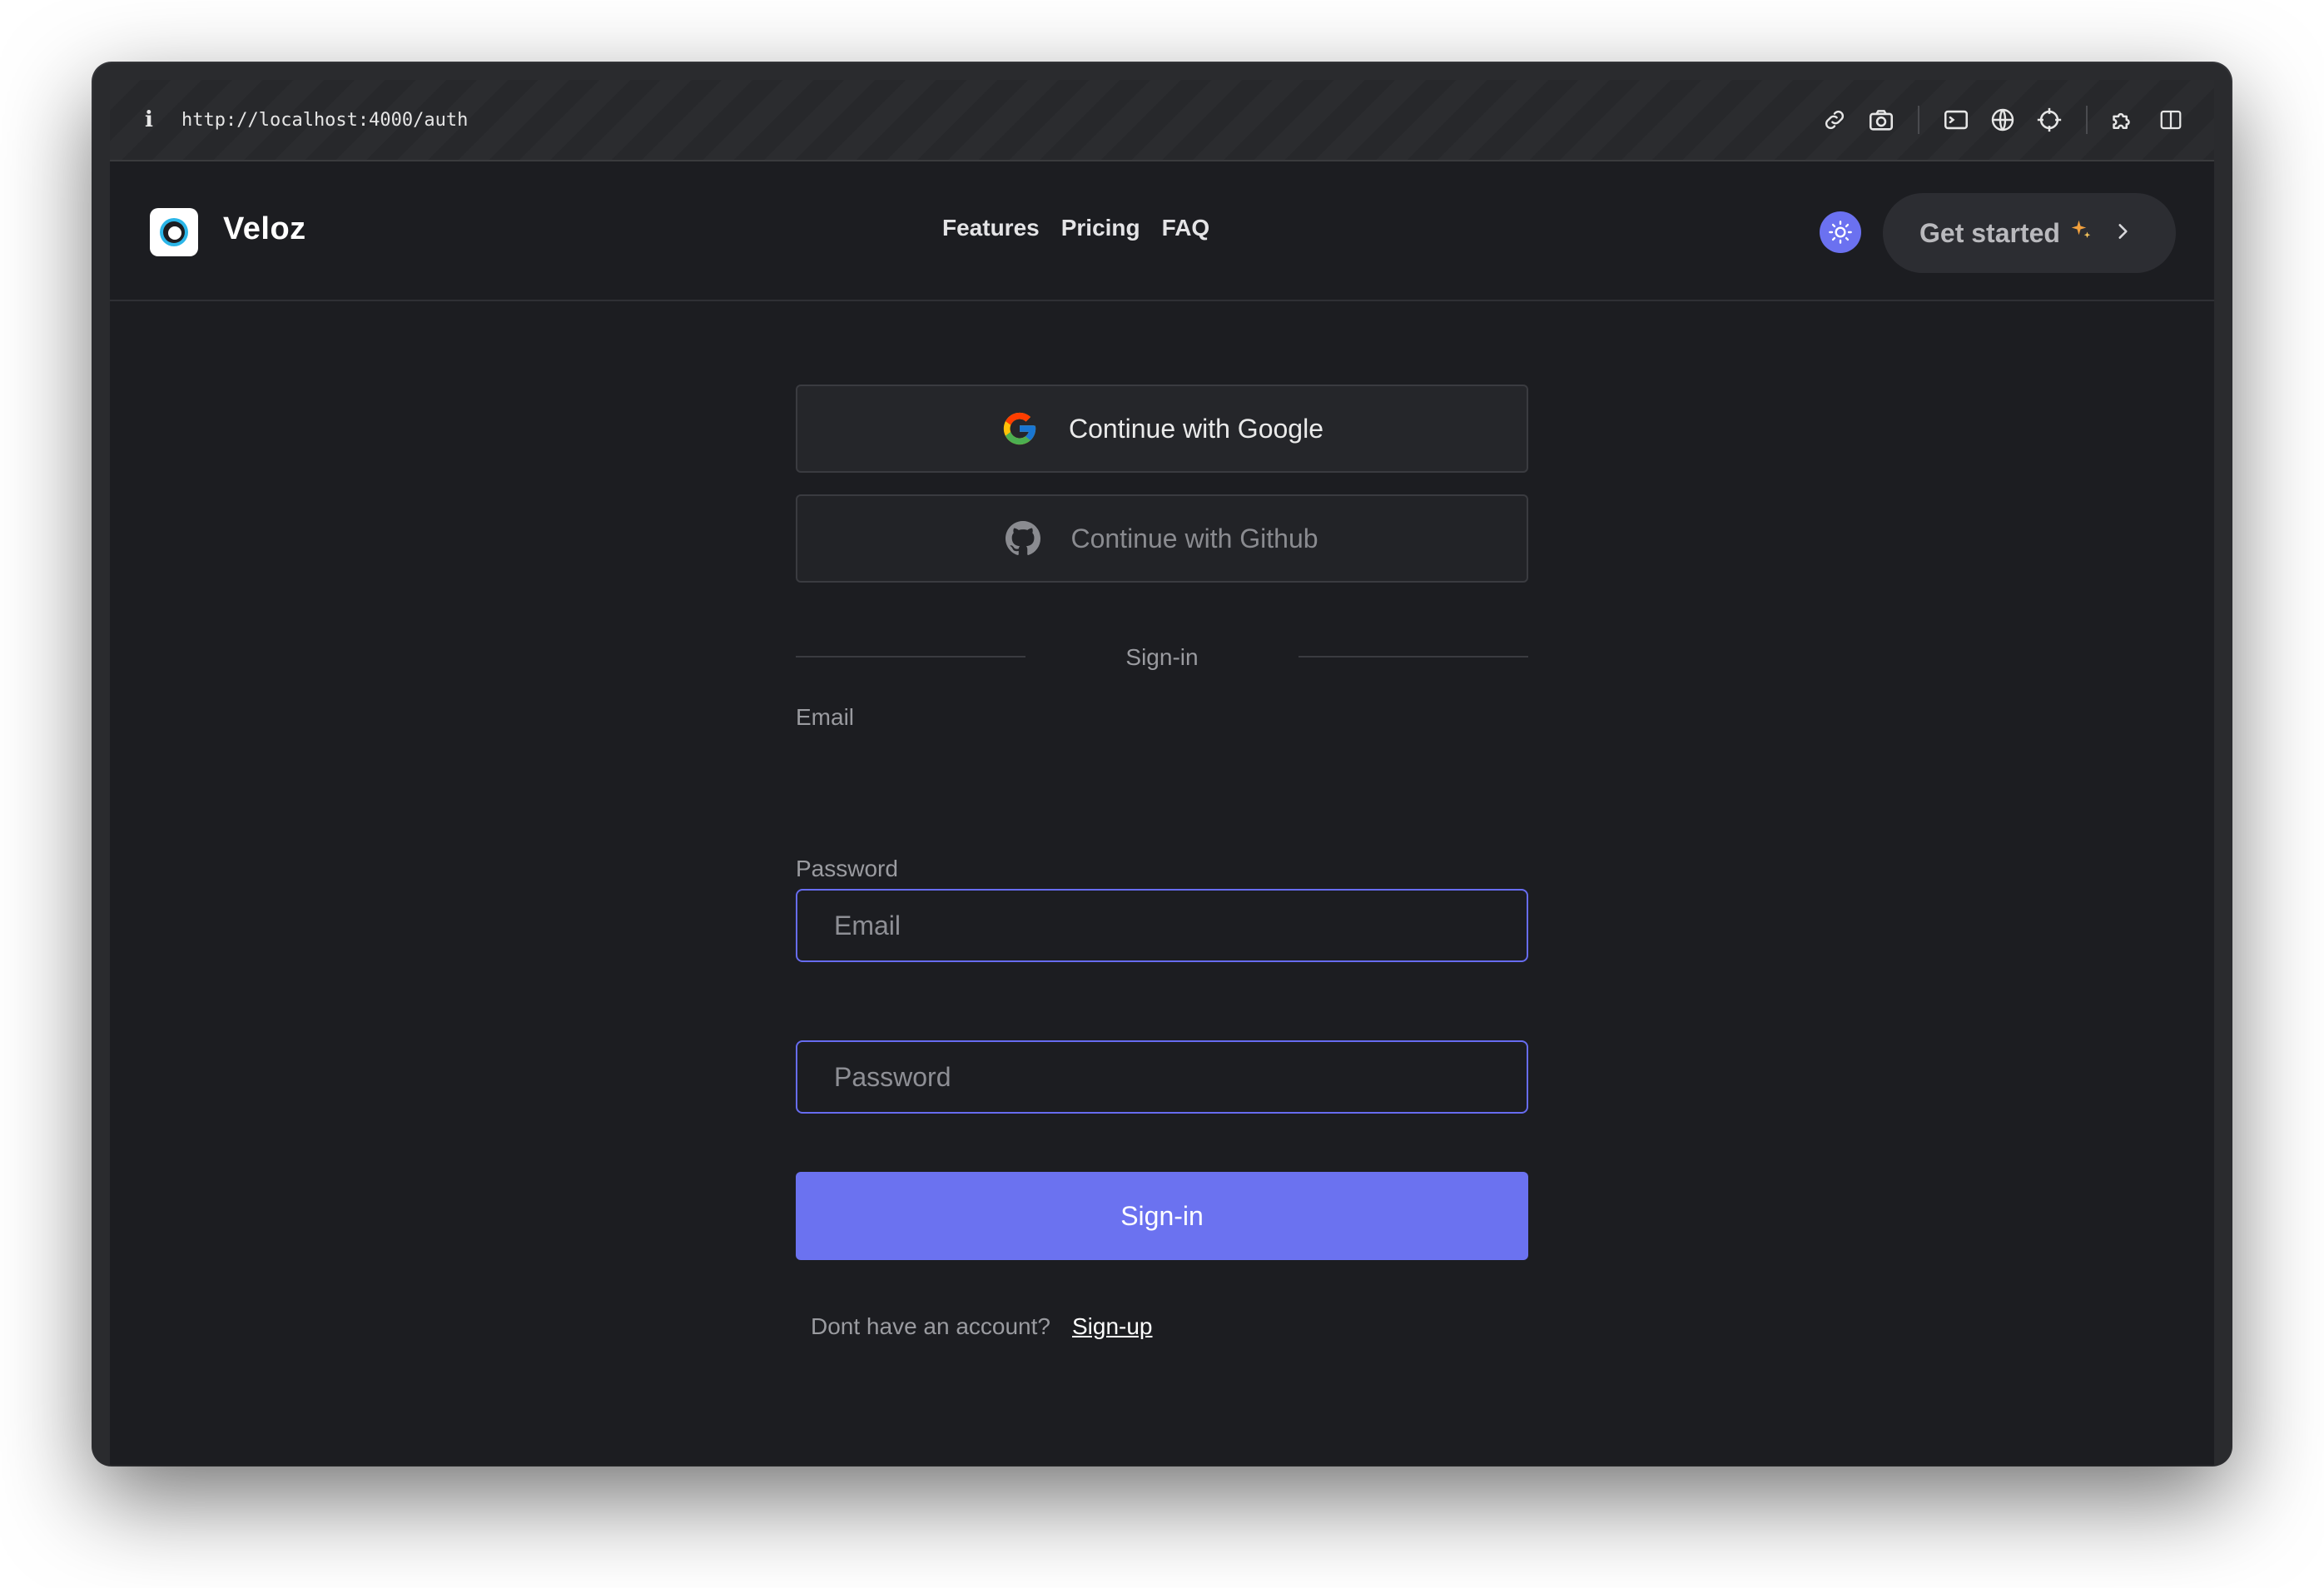 This screenshot has width=2324, height=1588. Describe the element at coordinates (2049, 120) in the screenshot. I see `crosshair-icon` at that location.